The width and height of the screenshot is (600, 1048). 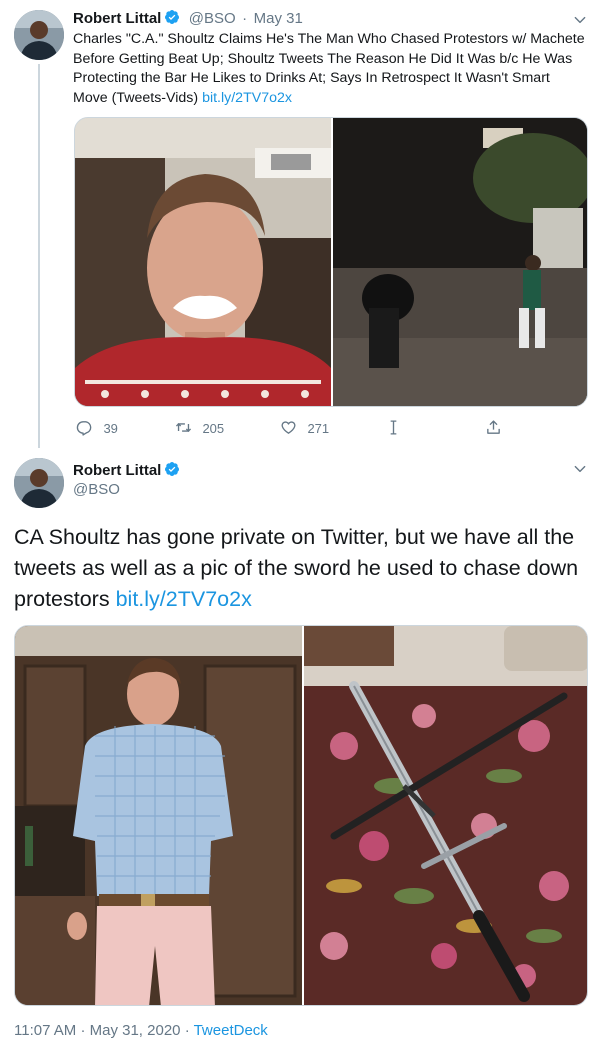 I want to click on tweet-full-date: May 31, 2020, so click(x=135, y=1030).